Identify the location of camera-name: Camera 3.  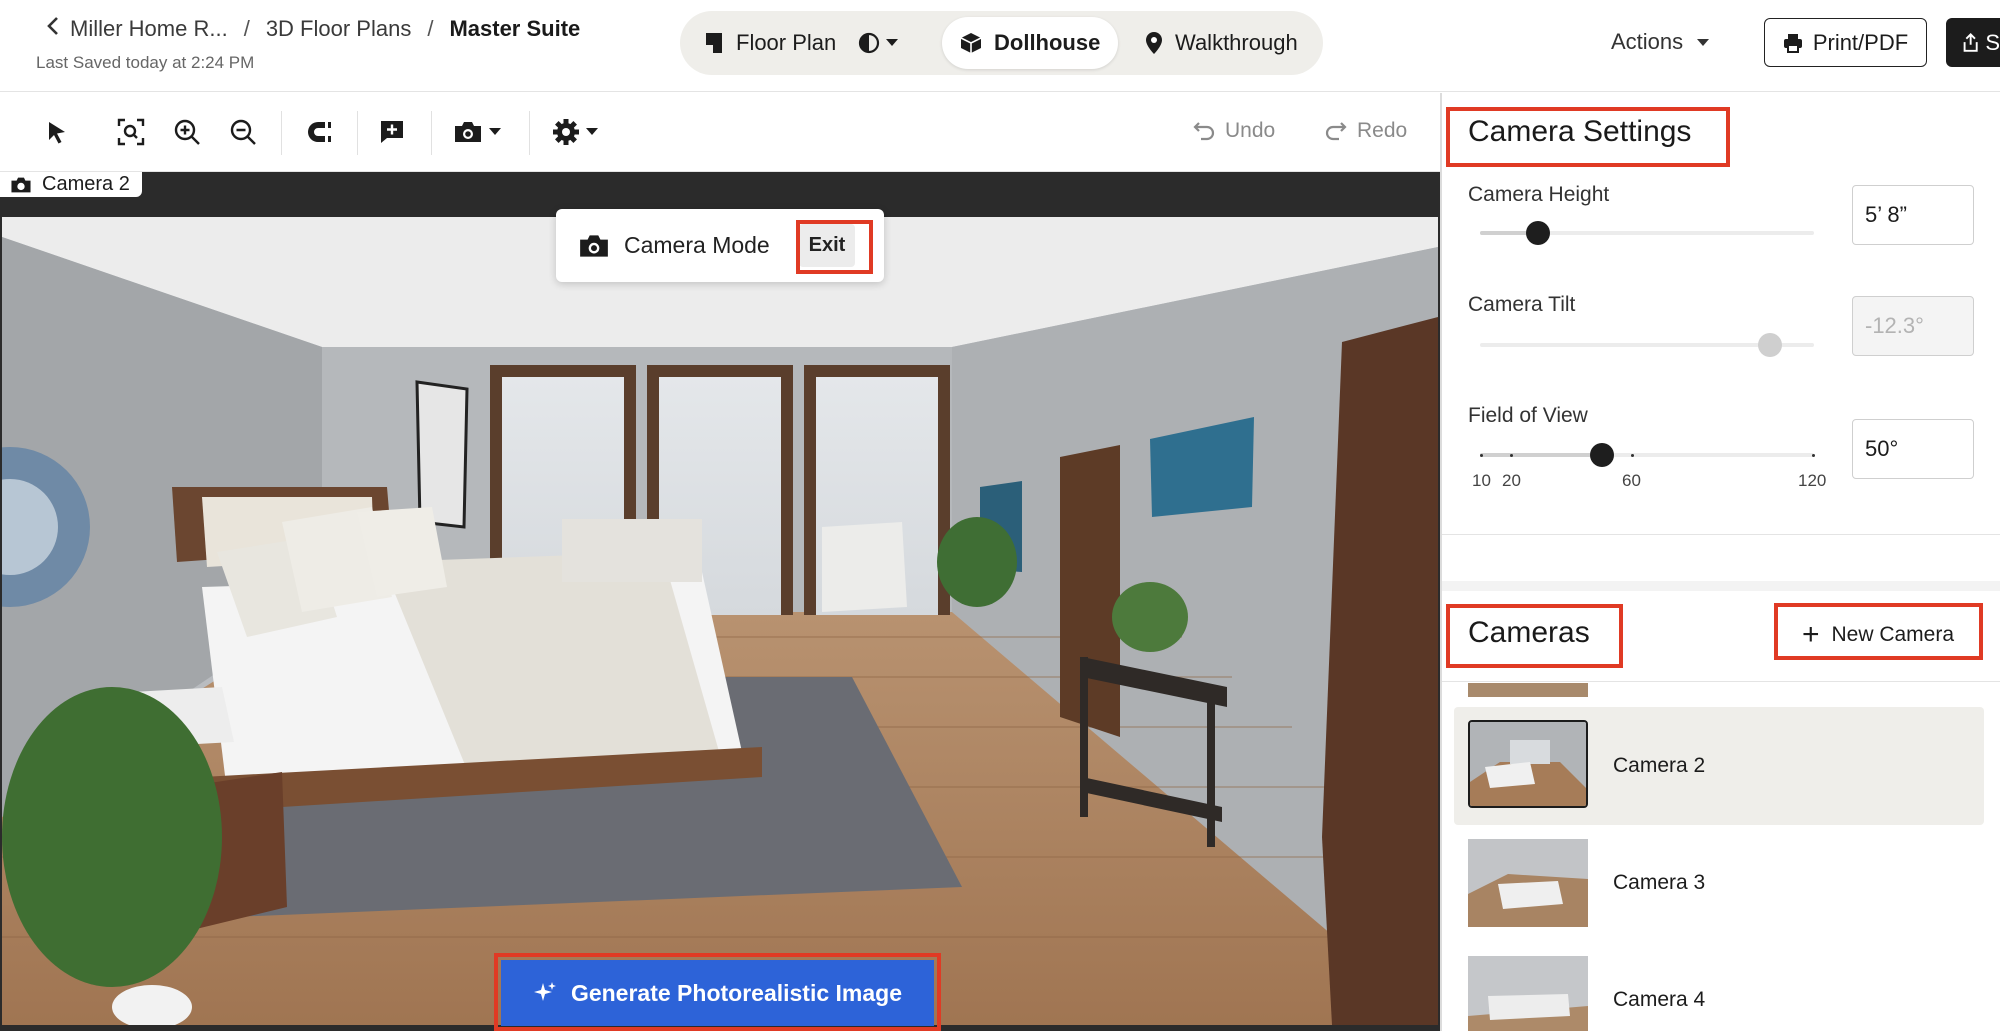
(1659, 882).